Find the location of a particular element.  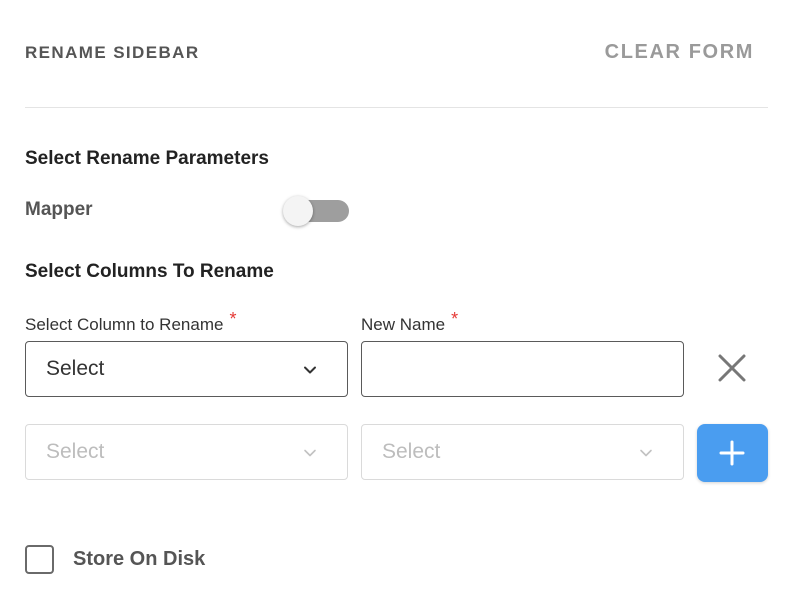

plus-icon is located at coordinates (732, 453).